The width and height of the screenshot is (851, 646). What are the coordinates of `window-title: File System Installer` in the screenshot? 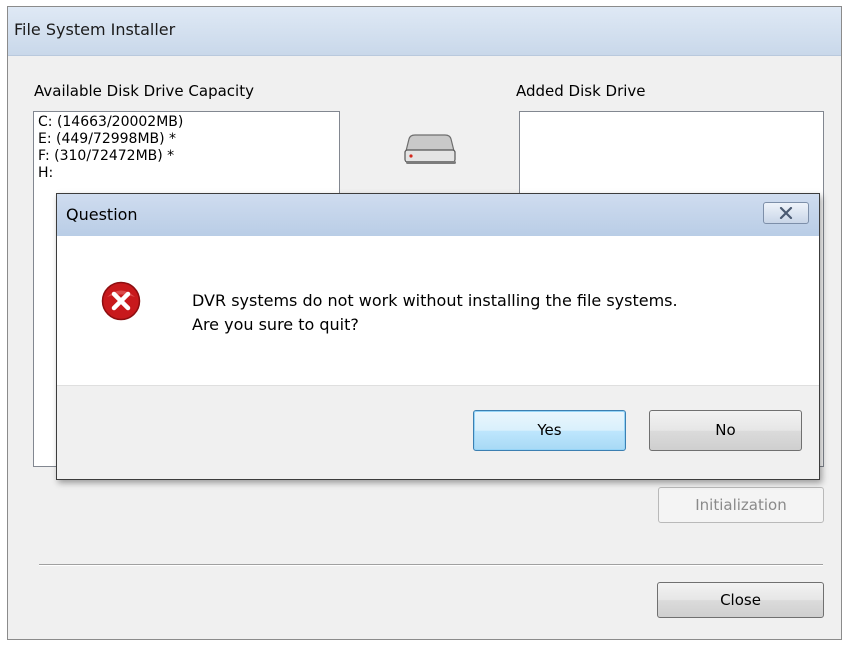 It's located at (95, 29).